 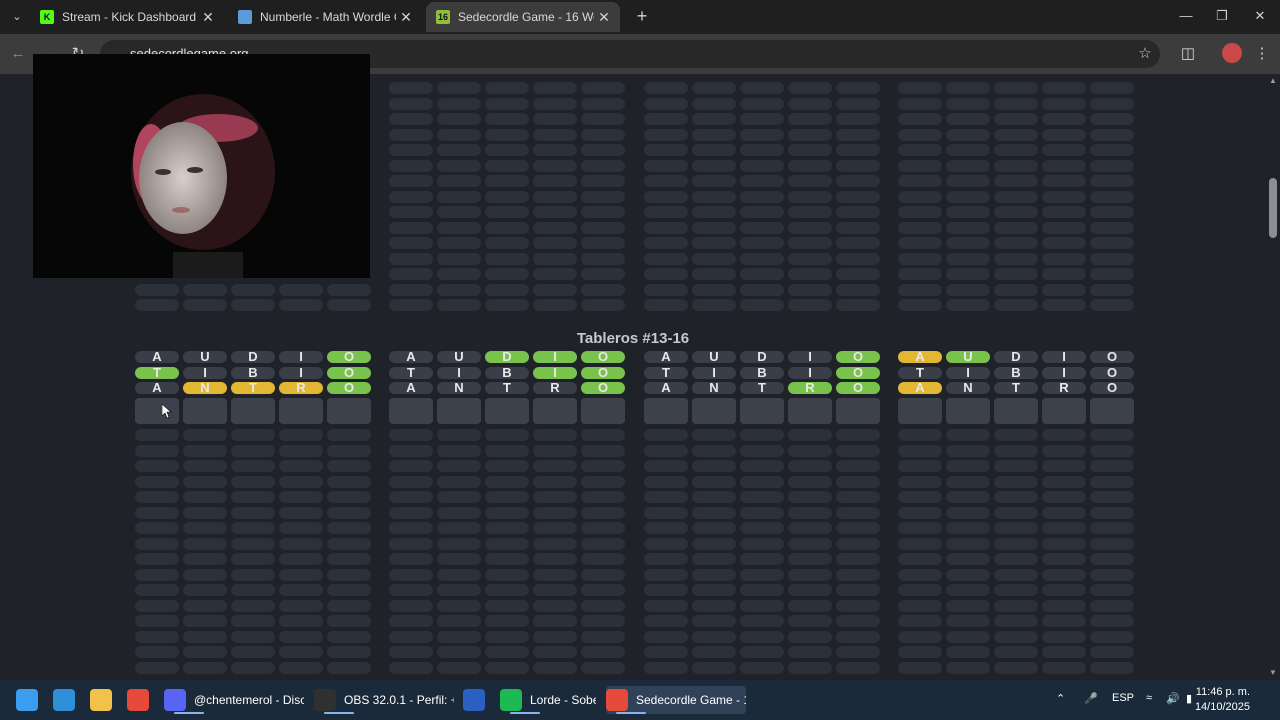 What do you see at coordinates (1273, 208) in the screenshot?
I see `scrollbar-thumb` at bounding box center [1273, 208].